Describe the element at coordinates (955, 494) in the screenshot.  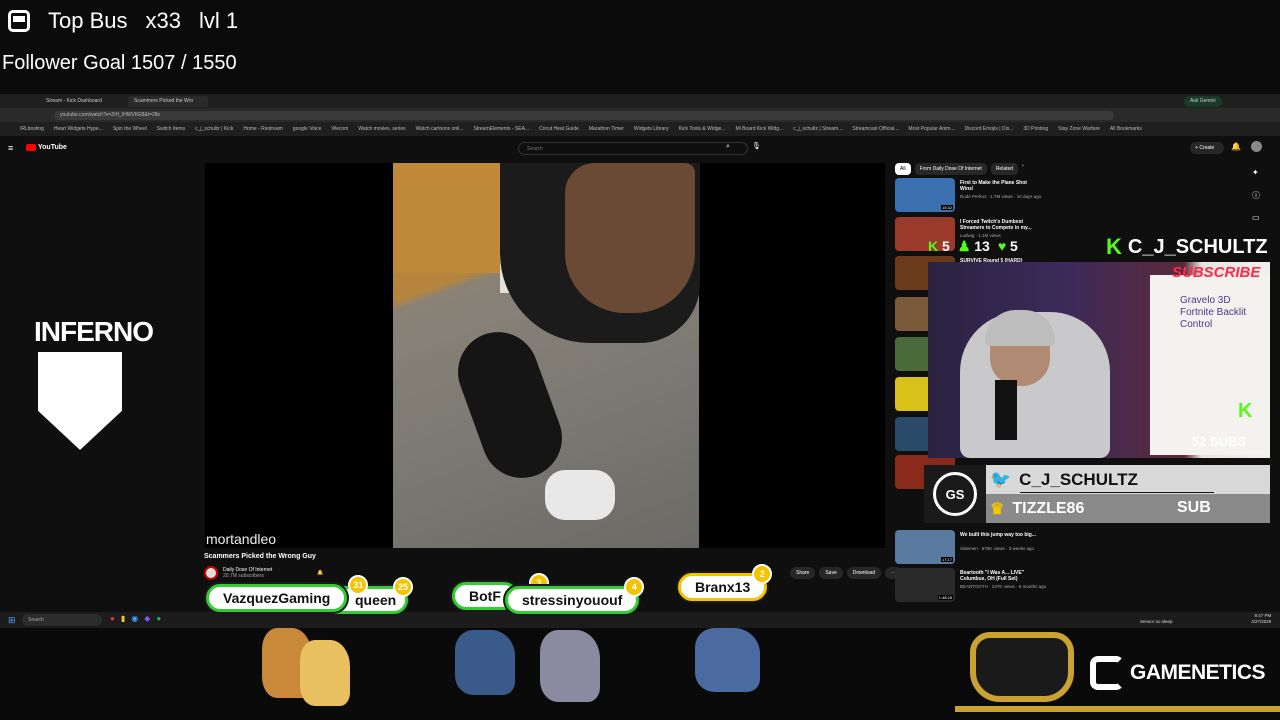
I see `team-badge-logo: GS` at that location.